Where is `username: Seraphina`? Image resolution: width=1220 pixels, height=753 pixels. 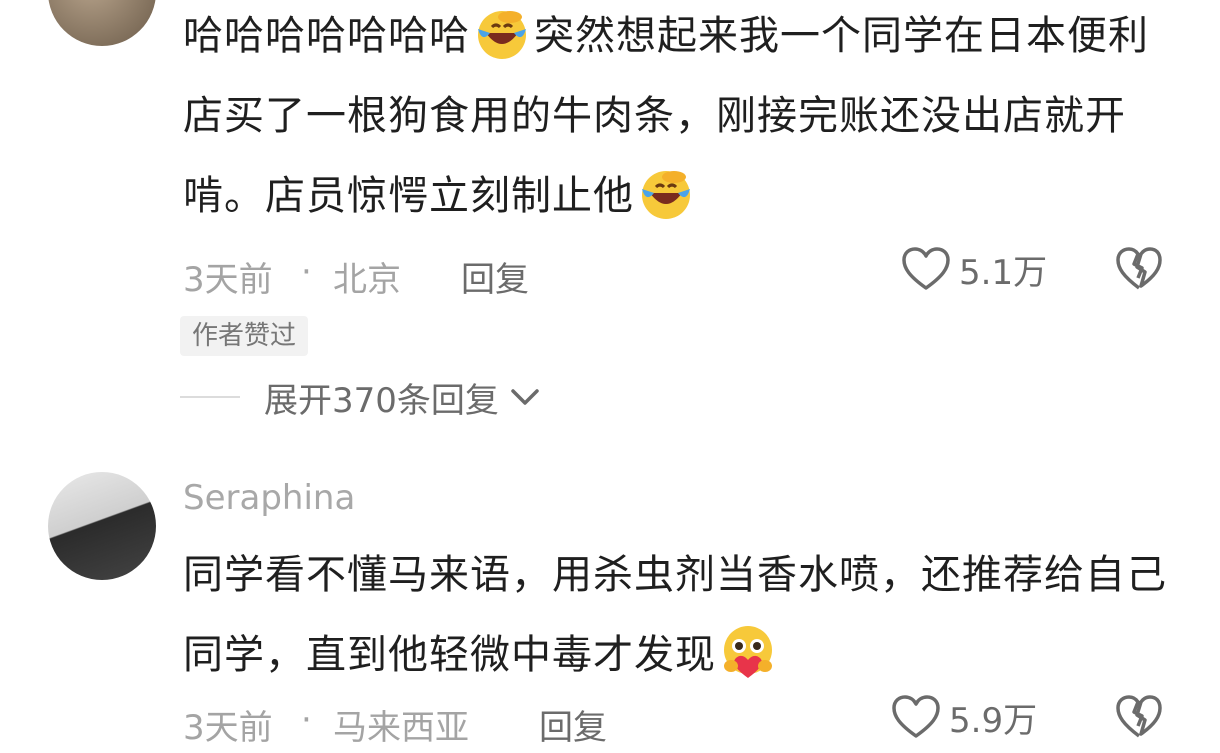 username: Seraphina is located at coordinates (269, 498).